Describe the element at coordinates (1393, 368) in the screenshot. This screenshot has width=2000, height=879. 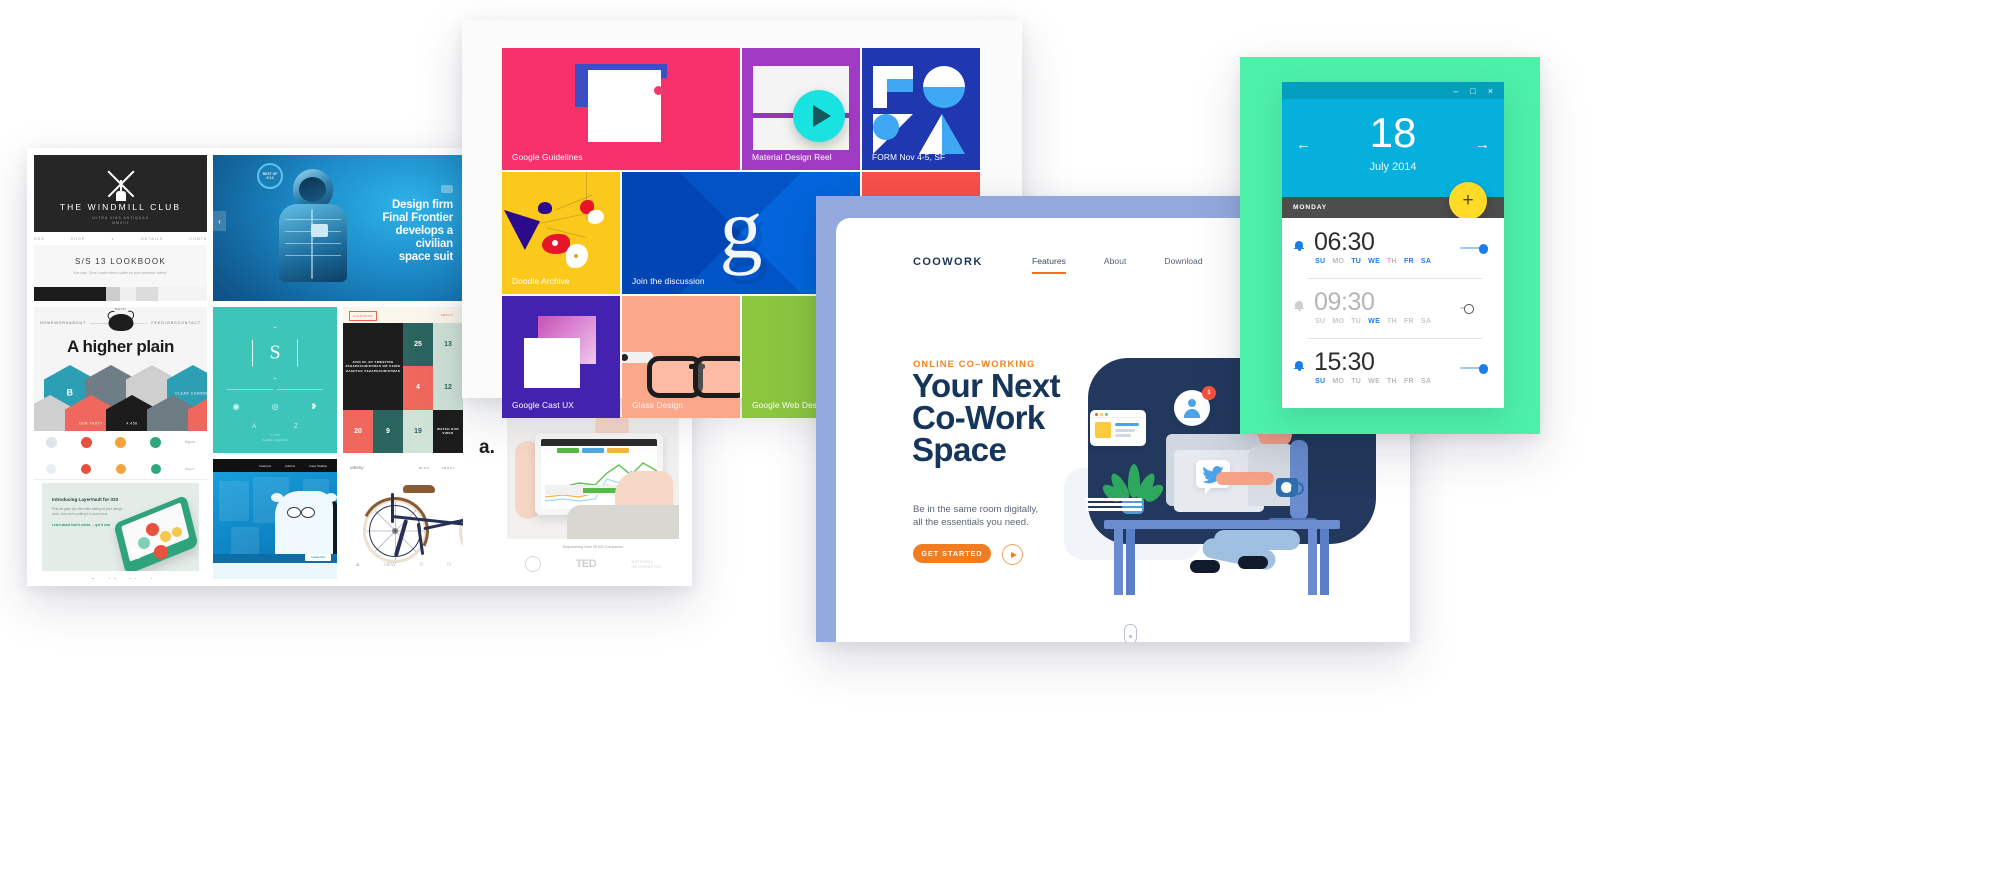
I see `alarm-row: 15:30 SU MO TU WE TH FR SA` at that location.